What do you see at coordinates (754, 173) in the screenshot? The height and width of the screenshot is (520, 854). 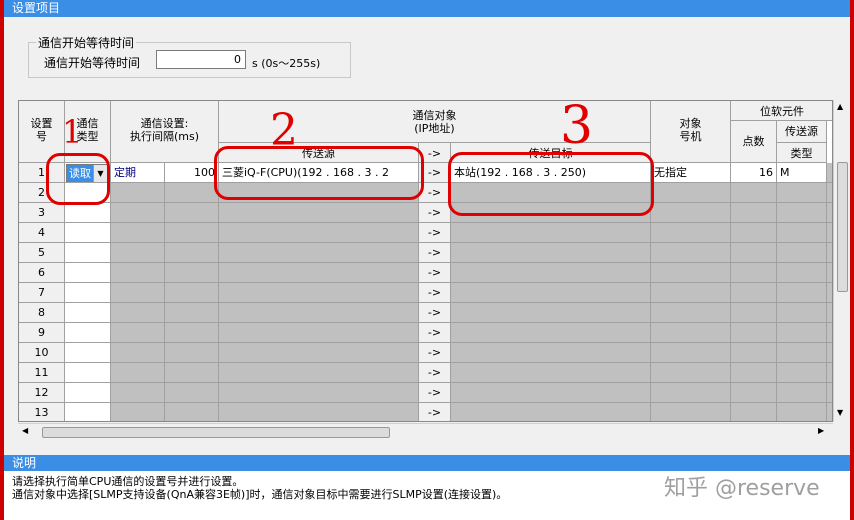 I see `points-cell: 16` at bounding box center [754, 173].